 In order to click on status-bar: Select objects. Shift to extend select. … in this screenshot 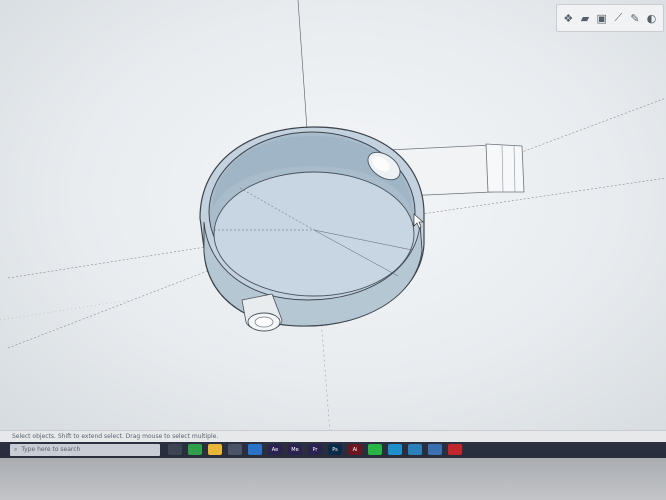, I will do `click(333, 436)`.